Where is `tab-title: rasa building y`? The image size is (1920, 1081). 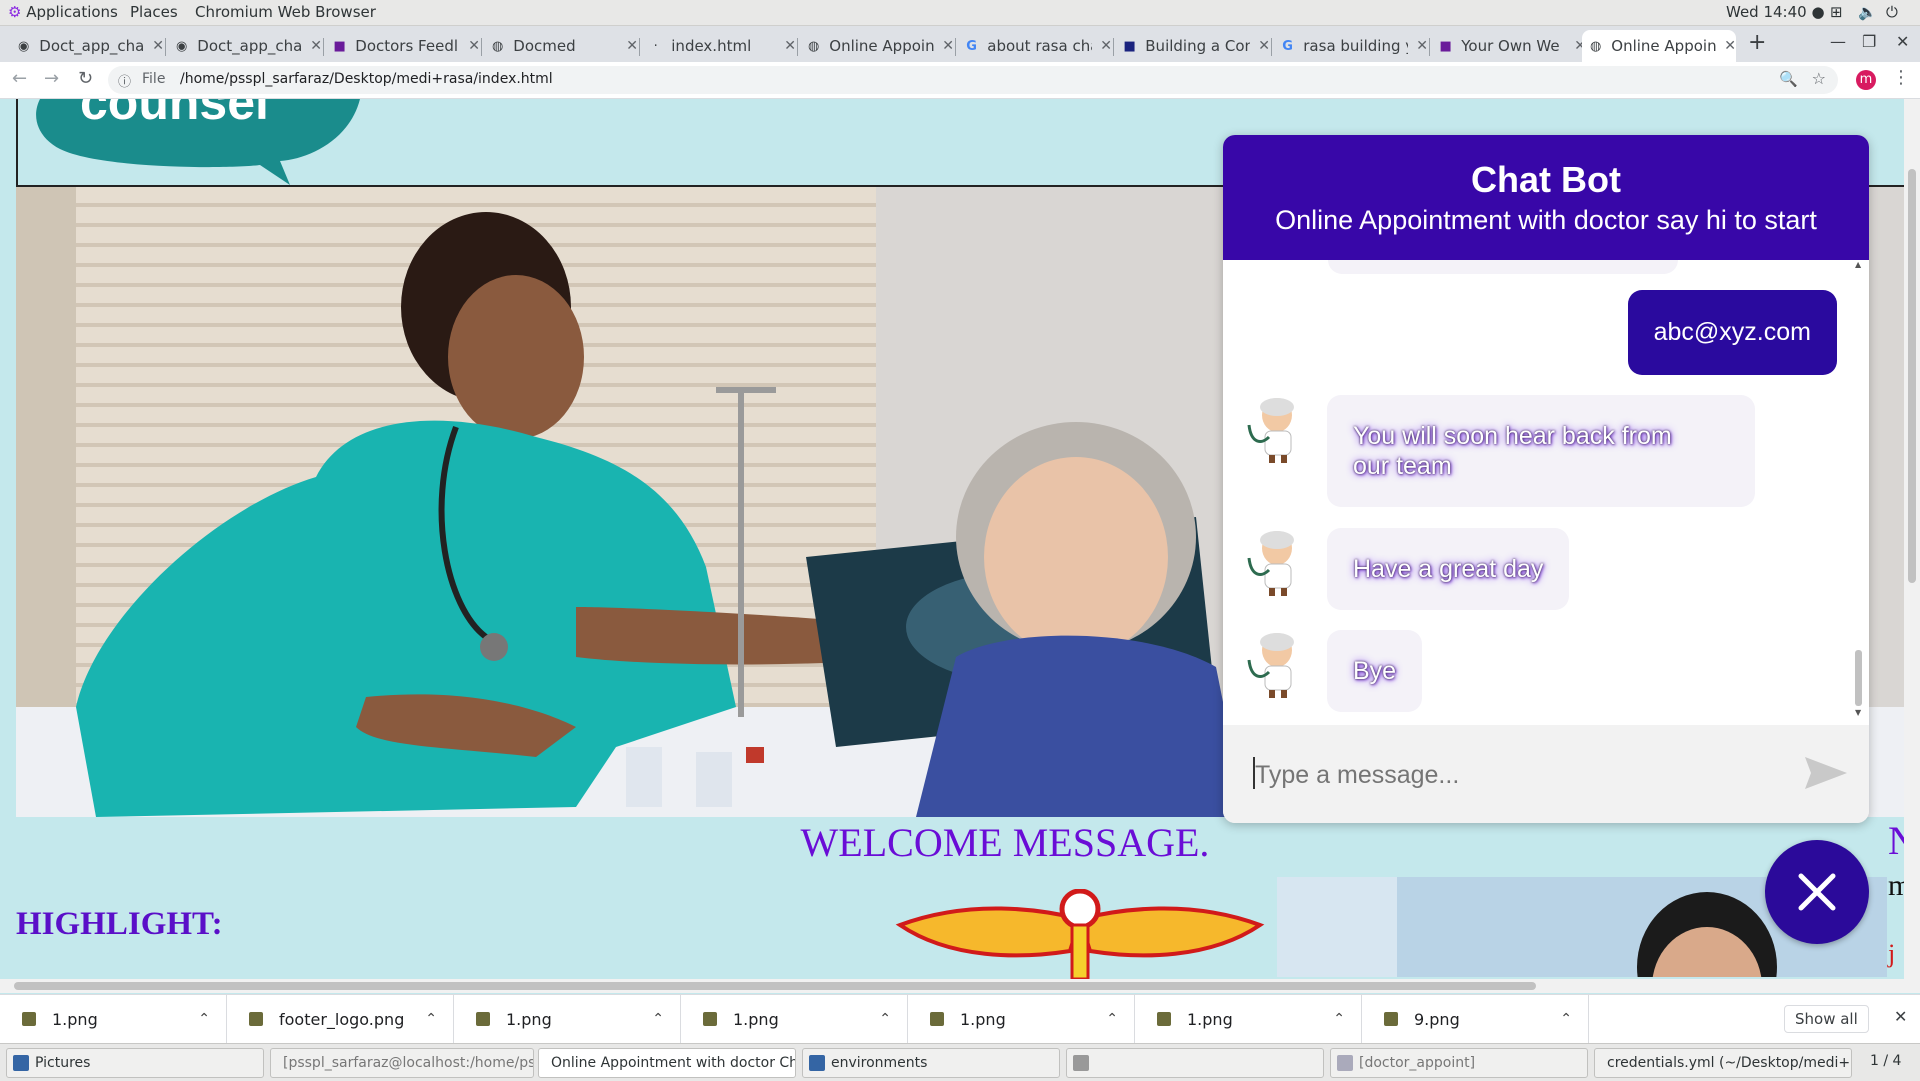 tab-title: rasa building y is located at coordinates (1356, 46).